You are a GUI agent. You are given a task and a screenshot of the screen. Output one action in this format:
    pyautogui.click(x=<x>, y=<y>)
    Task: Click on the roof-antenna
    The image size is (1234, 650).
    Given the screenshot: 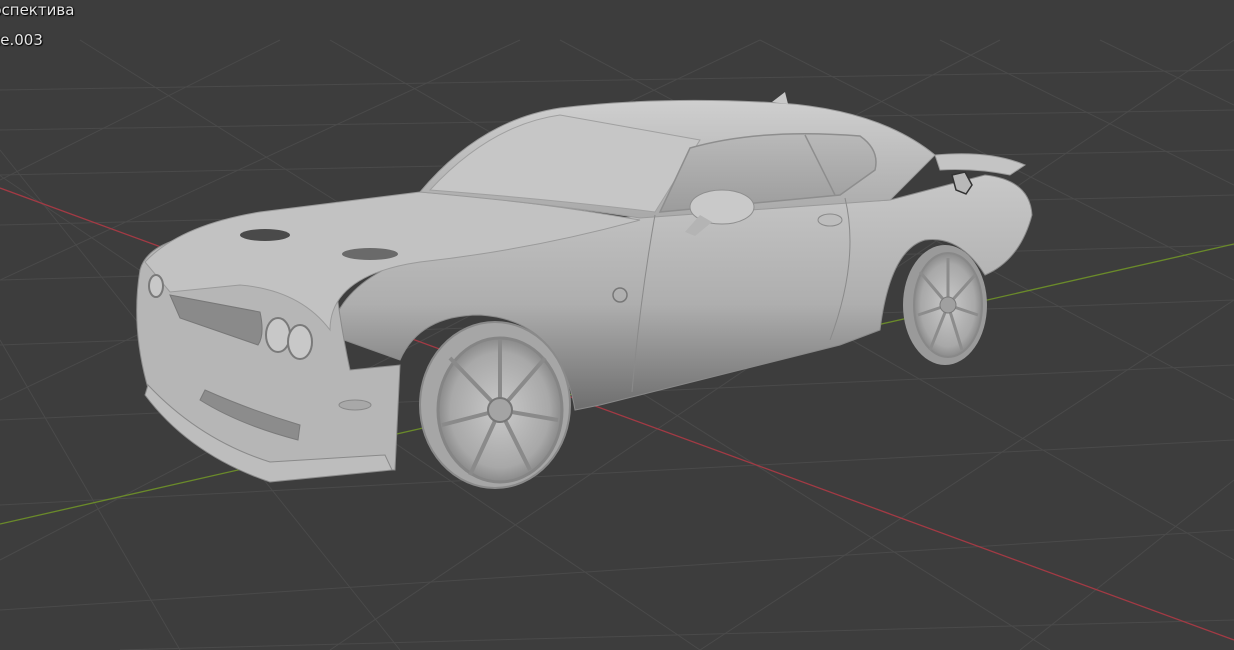 What is the action you would take?
    pyautogui.click(x=780, y=98)
    